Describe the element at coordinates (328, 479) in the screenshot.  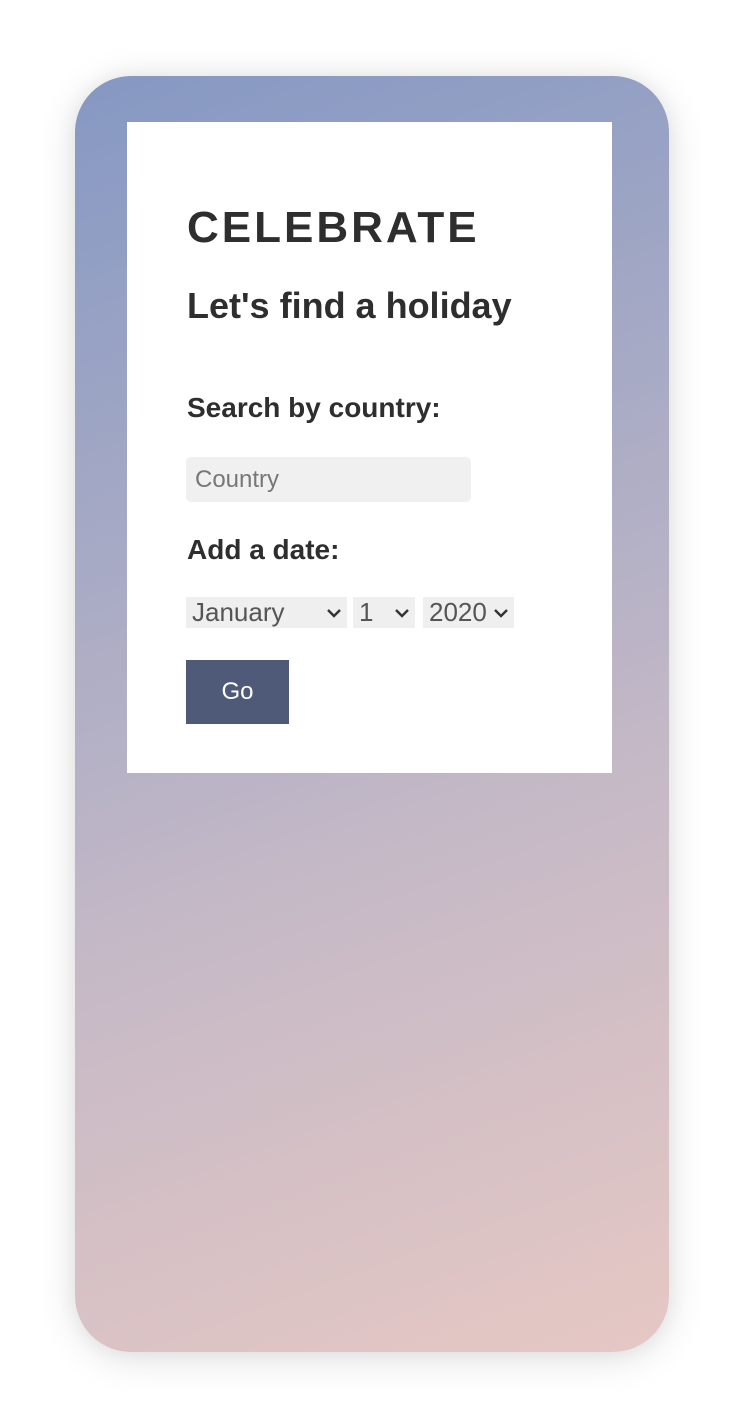
I see `country-input` at that location.